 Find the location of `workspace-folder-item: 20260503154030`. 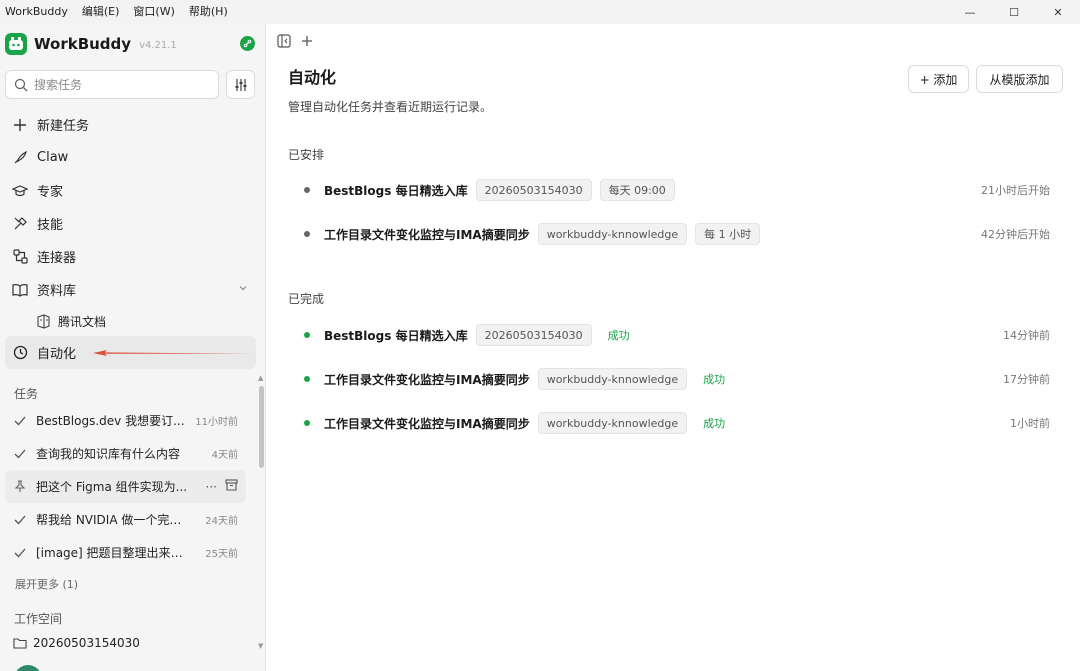

workspace-folder-item: 20260503154030 is located at coordinates (76, 643).